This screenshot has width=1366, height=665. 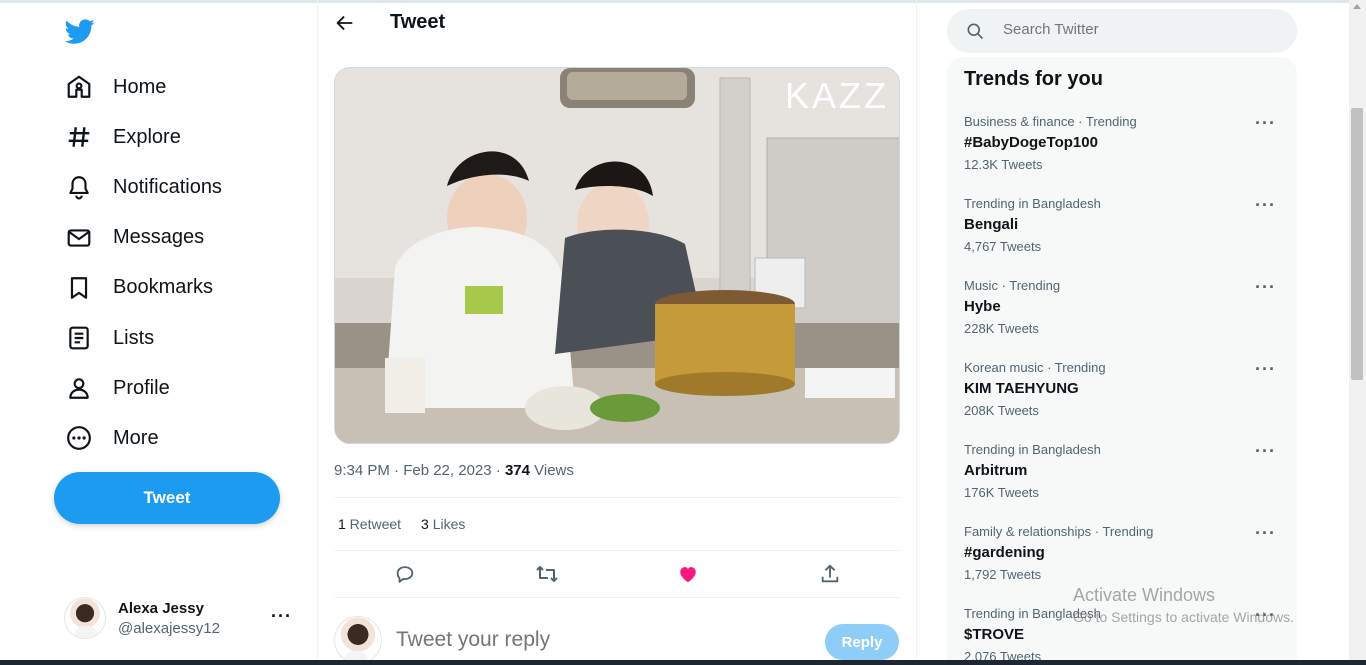 I want to click on views-count: 374, so click(x=517, y=470).